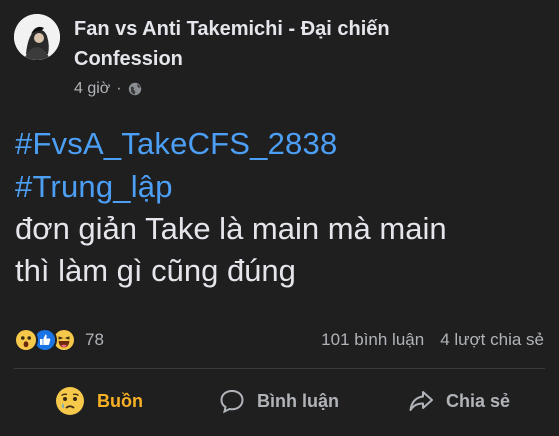 This screenshot has width=559, height=436. I want to click on action-bar: Buồn Bình luận Chia sẻ, so click(279, 401).